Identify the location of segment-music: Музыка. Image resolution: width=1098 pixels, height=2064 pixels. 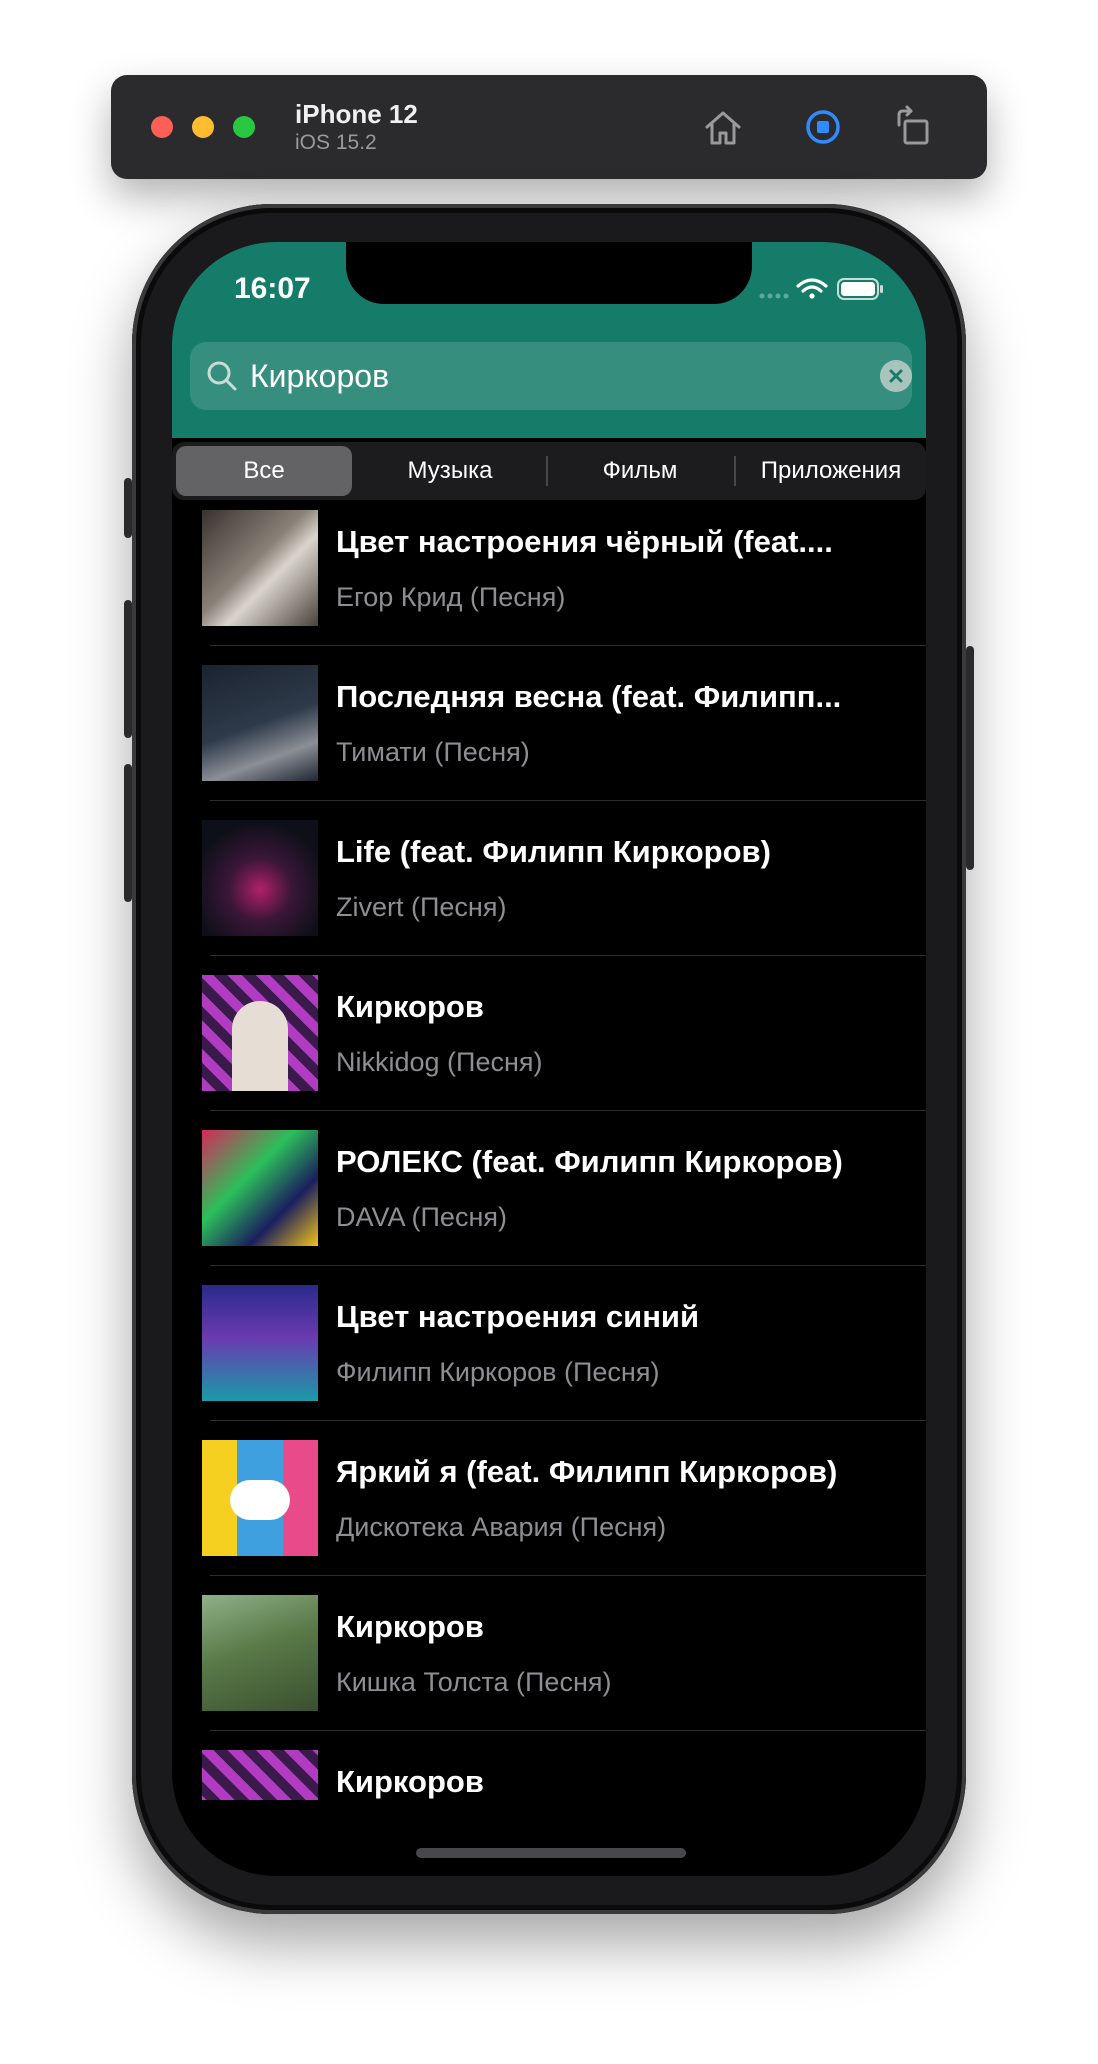
(450, 471).